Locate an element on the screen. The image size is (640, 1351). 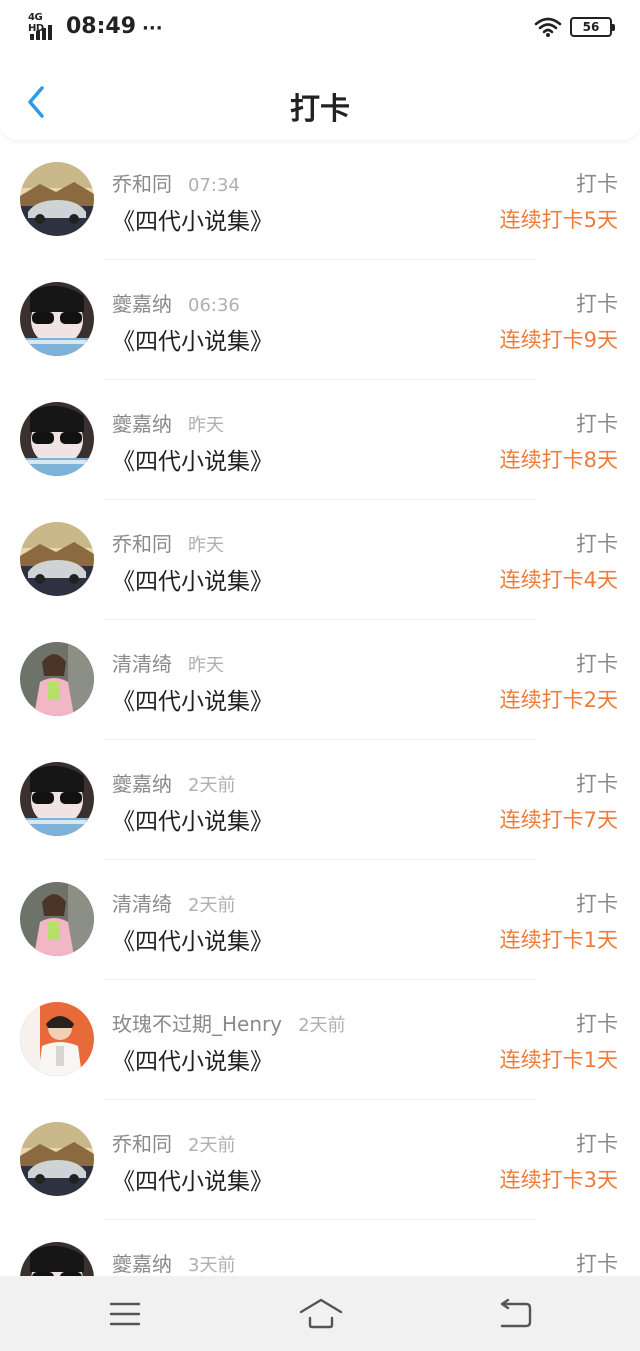
back-icon is located at coordinates (516, 1313).